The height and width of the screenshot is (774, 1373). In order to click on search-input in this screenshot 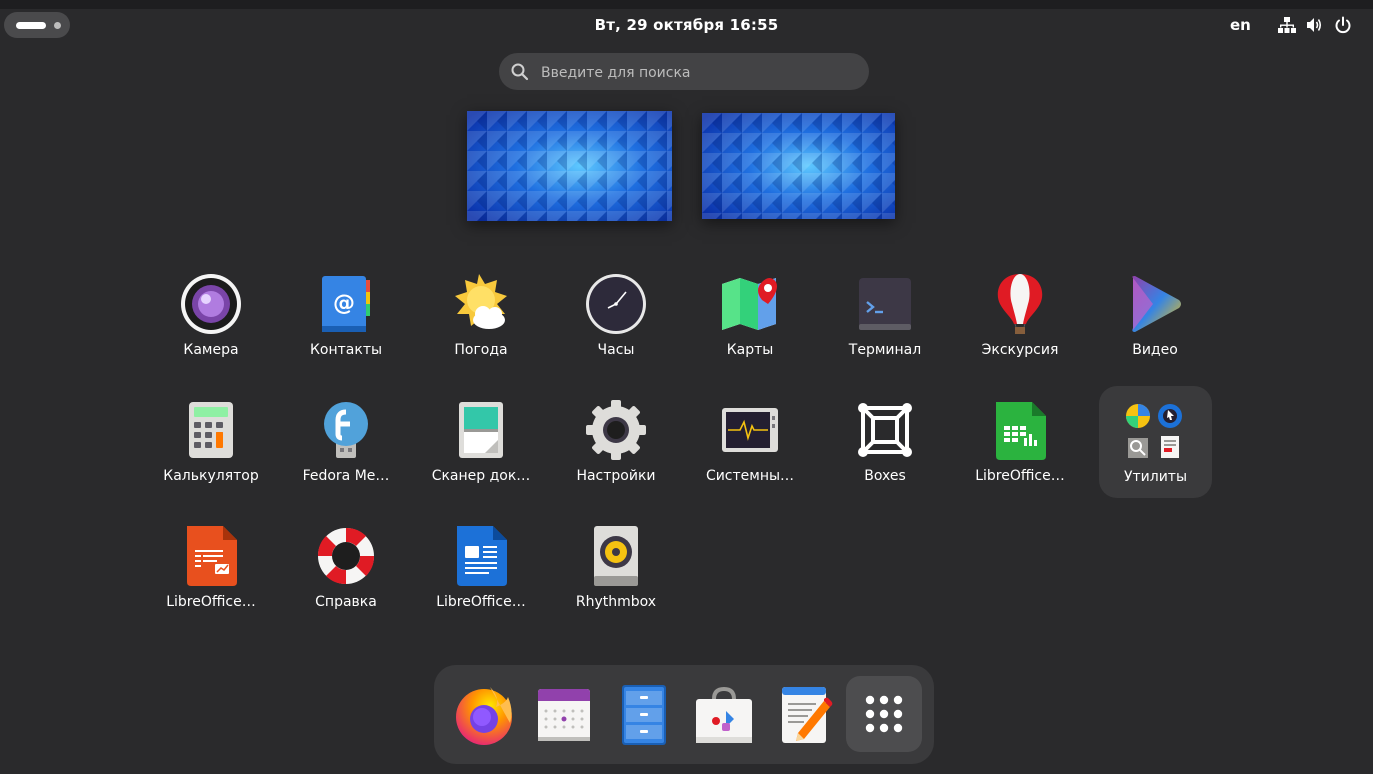, I will do `click(701, 72)`.